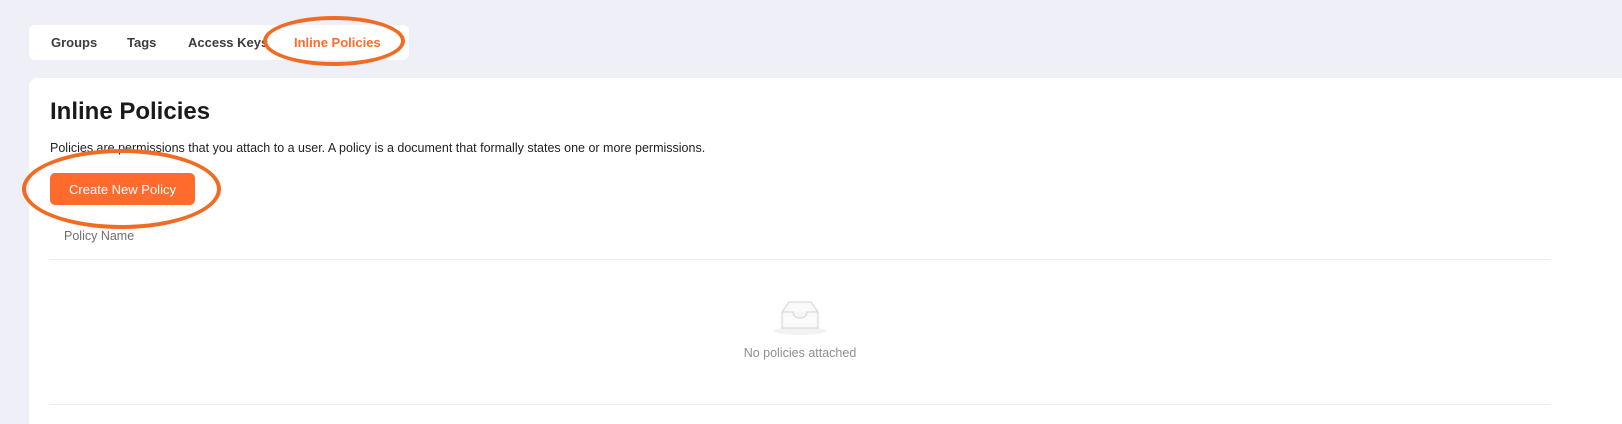 This screenshot has width=1622, height=424. What do you see at coordinates (99, 236) in the screenshot?
I see `column-header-policy-name: Policy Name` at bounding box center [99, 236].